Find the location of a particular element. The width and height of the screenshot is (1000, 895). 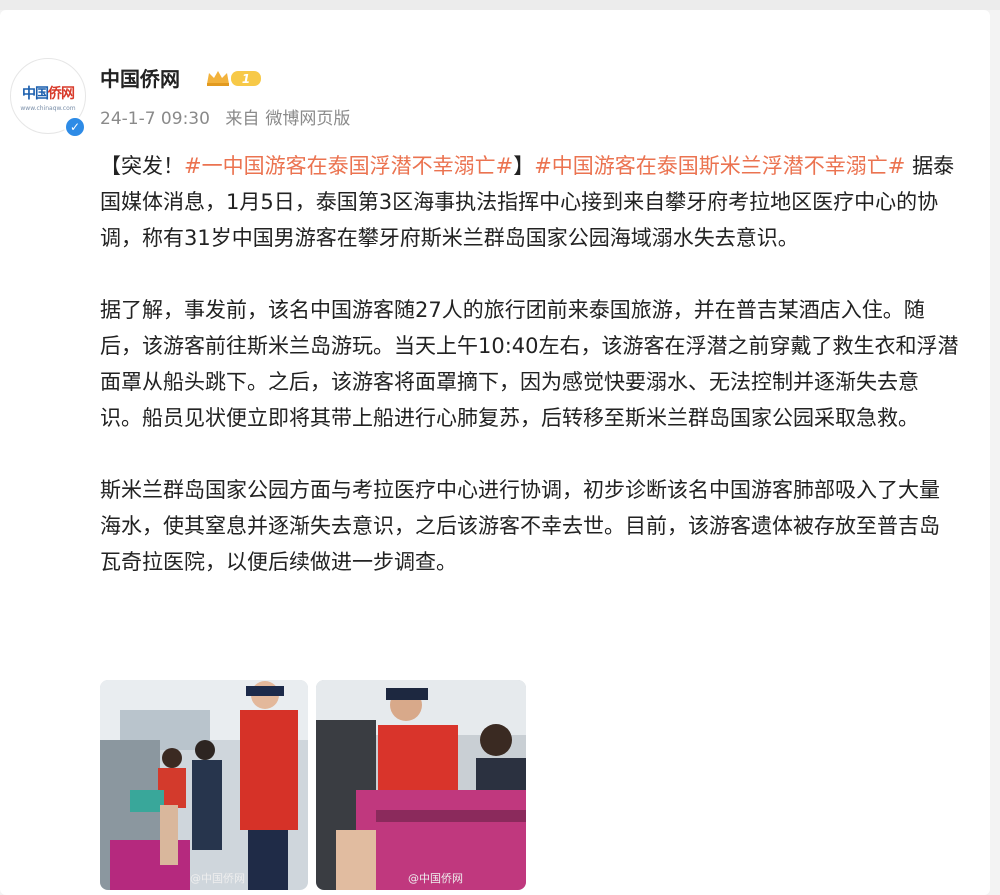

post-photo-1: @中国侨网 is located at coordinates (204, 785).